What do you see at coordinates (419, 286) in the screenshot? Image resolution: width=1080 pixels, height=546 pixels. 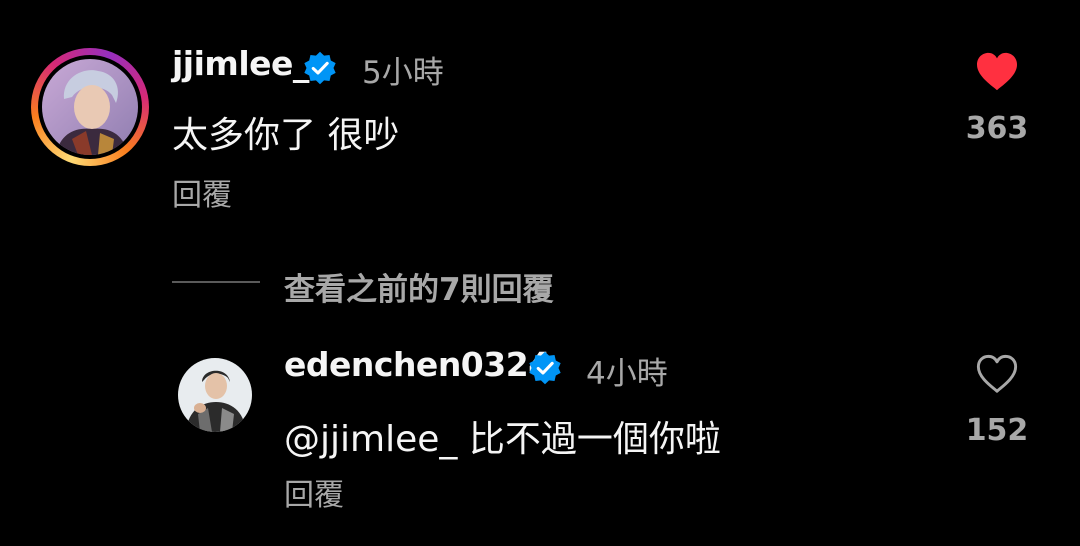 I see `view-previous-replies-button: 查看之前的7則回覆` at bounding box center [419, 286].